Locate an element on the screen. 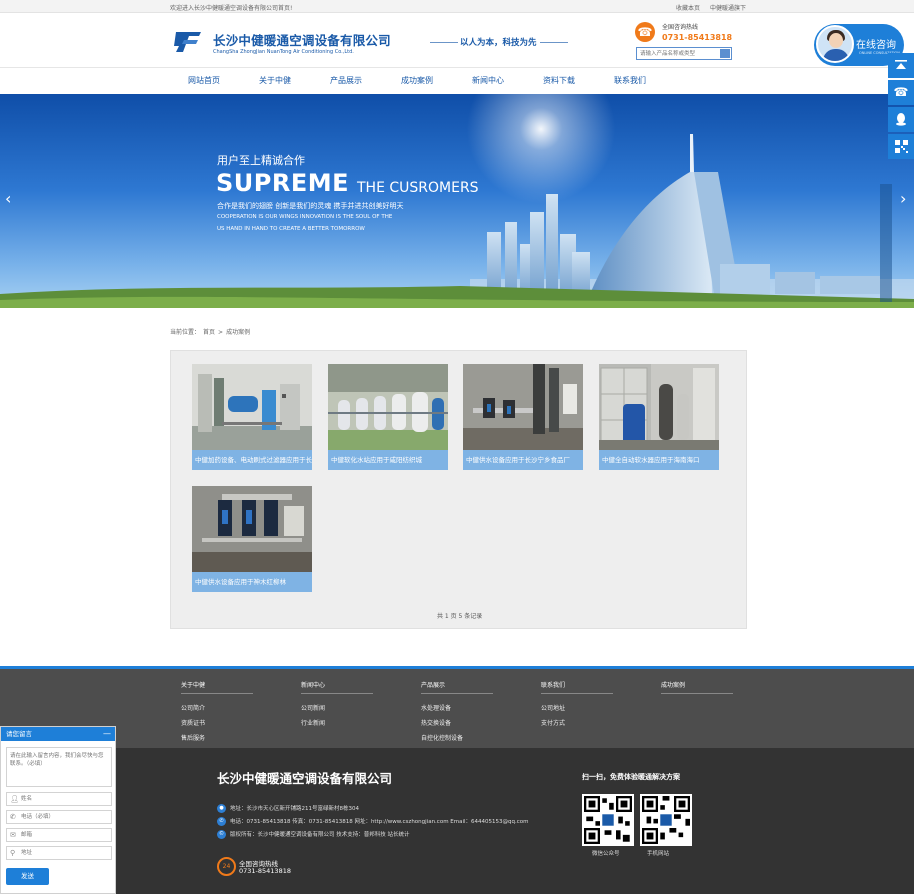  case-card: 中健供水设备应用于长沙宁乡食品厂 is located at coordinates (523, 417).